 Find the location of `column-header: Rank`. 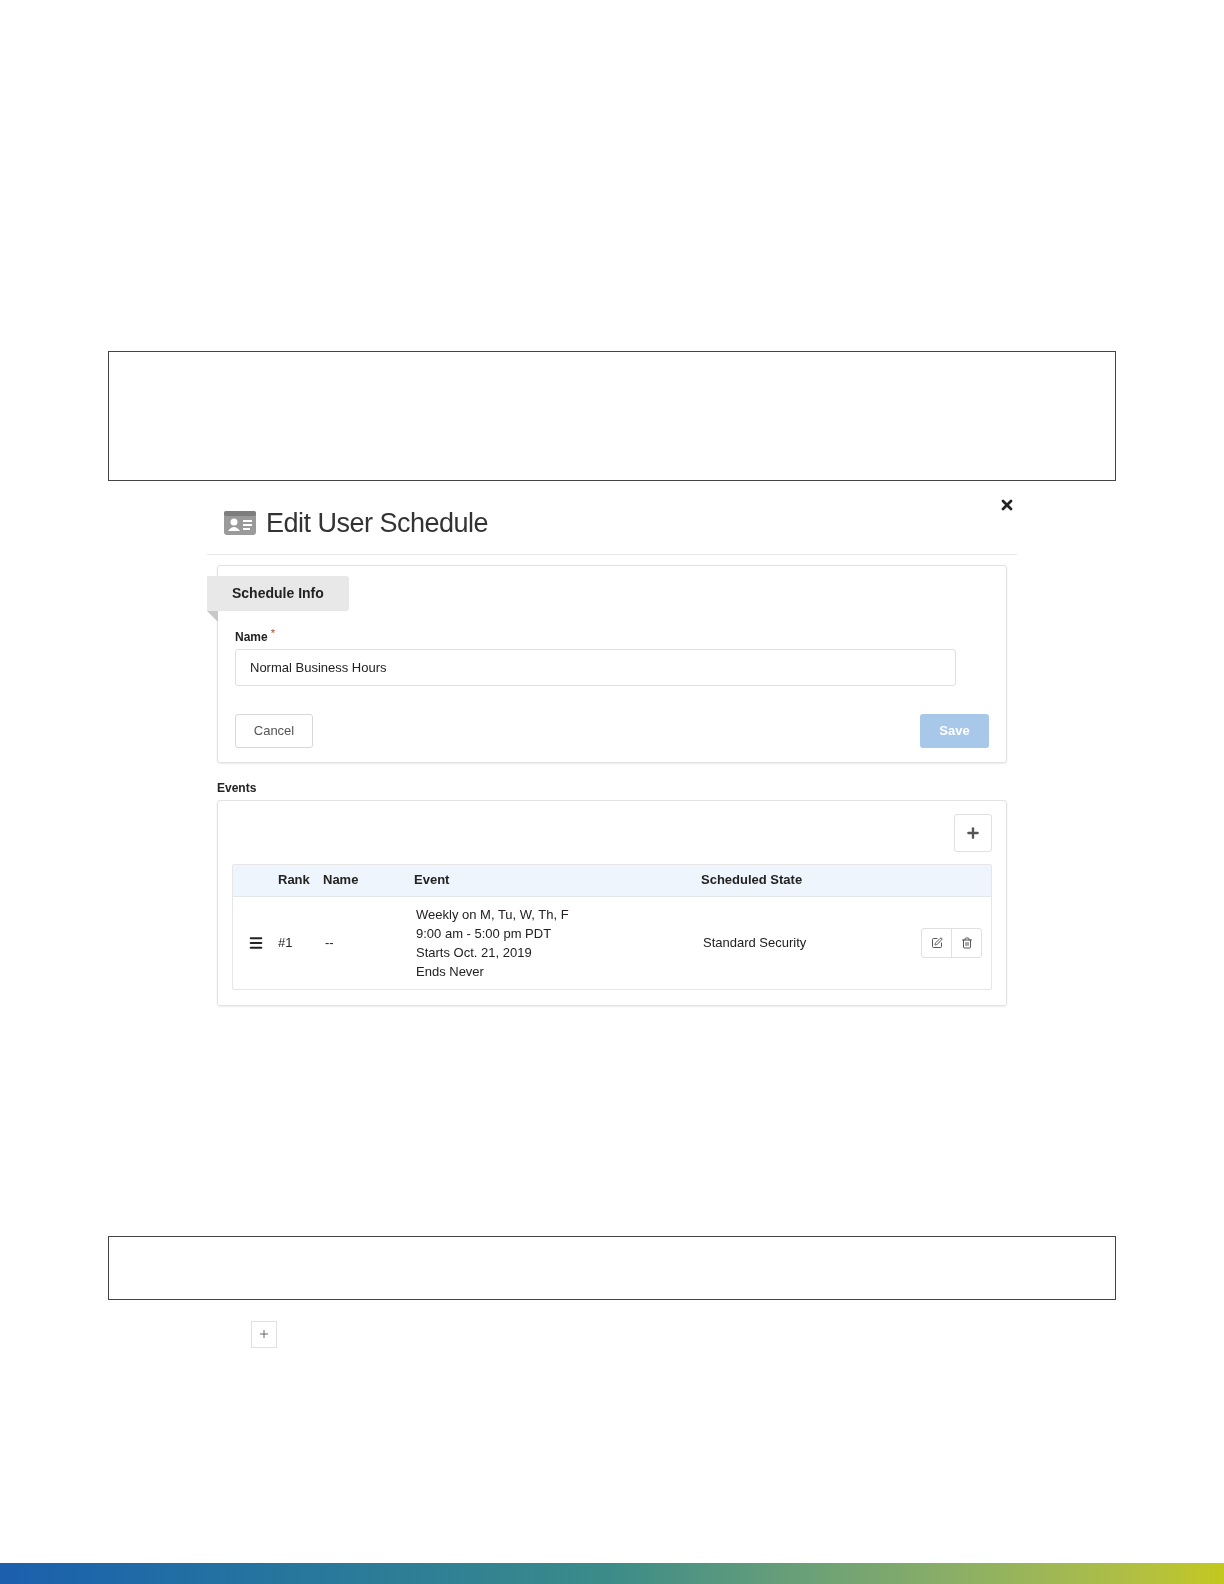

column-header: Rank is located at coordinates (294, 880).